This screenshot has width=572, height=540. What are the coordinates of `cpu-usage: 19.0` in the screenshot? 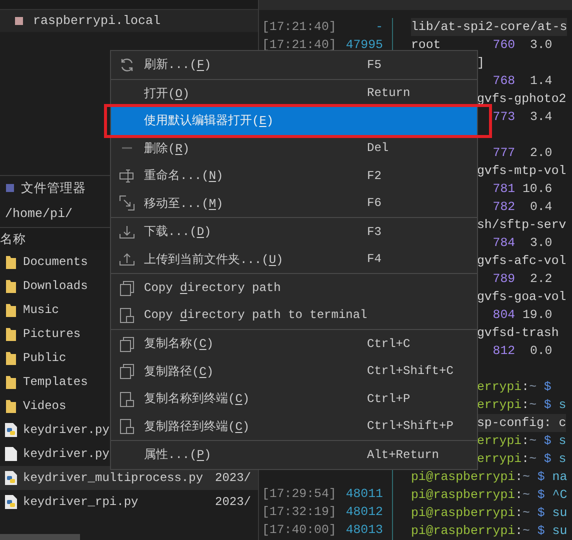 It's located at (537, 315).